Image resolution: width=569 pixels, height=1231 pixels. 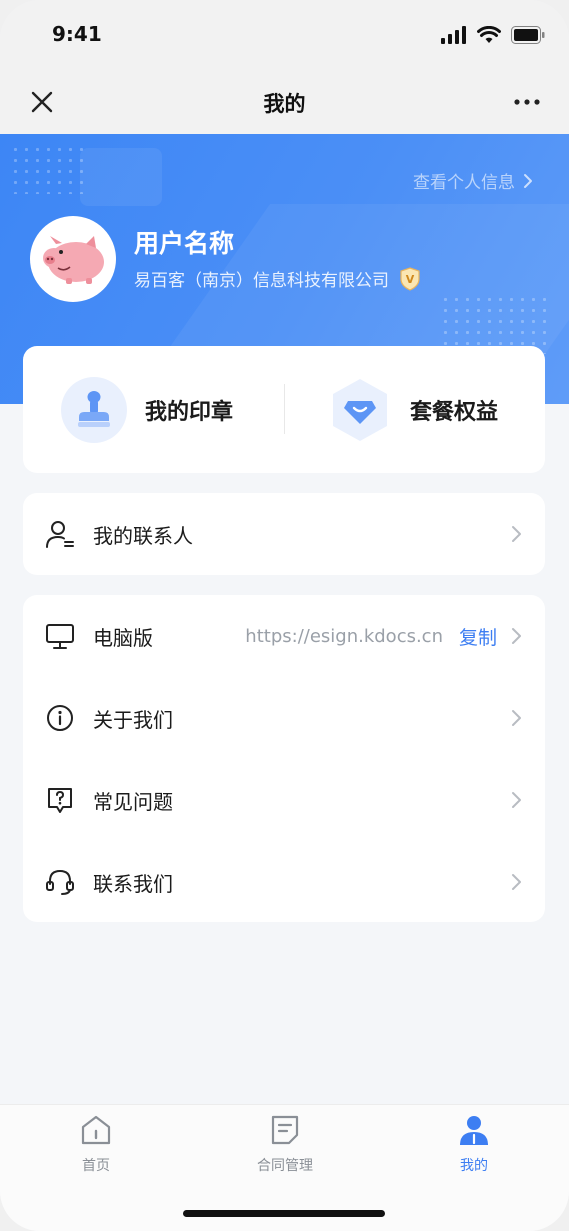 I want to click on status-icons, so click(x=493, y=35).